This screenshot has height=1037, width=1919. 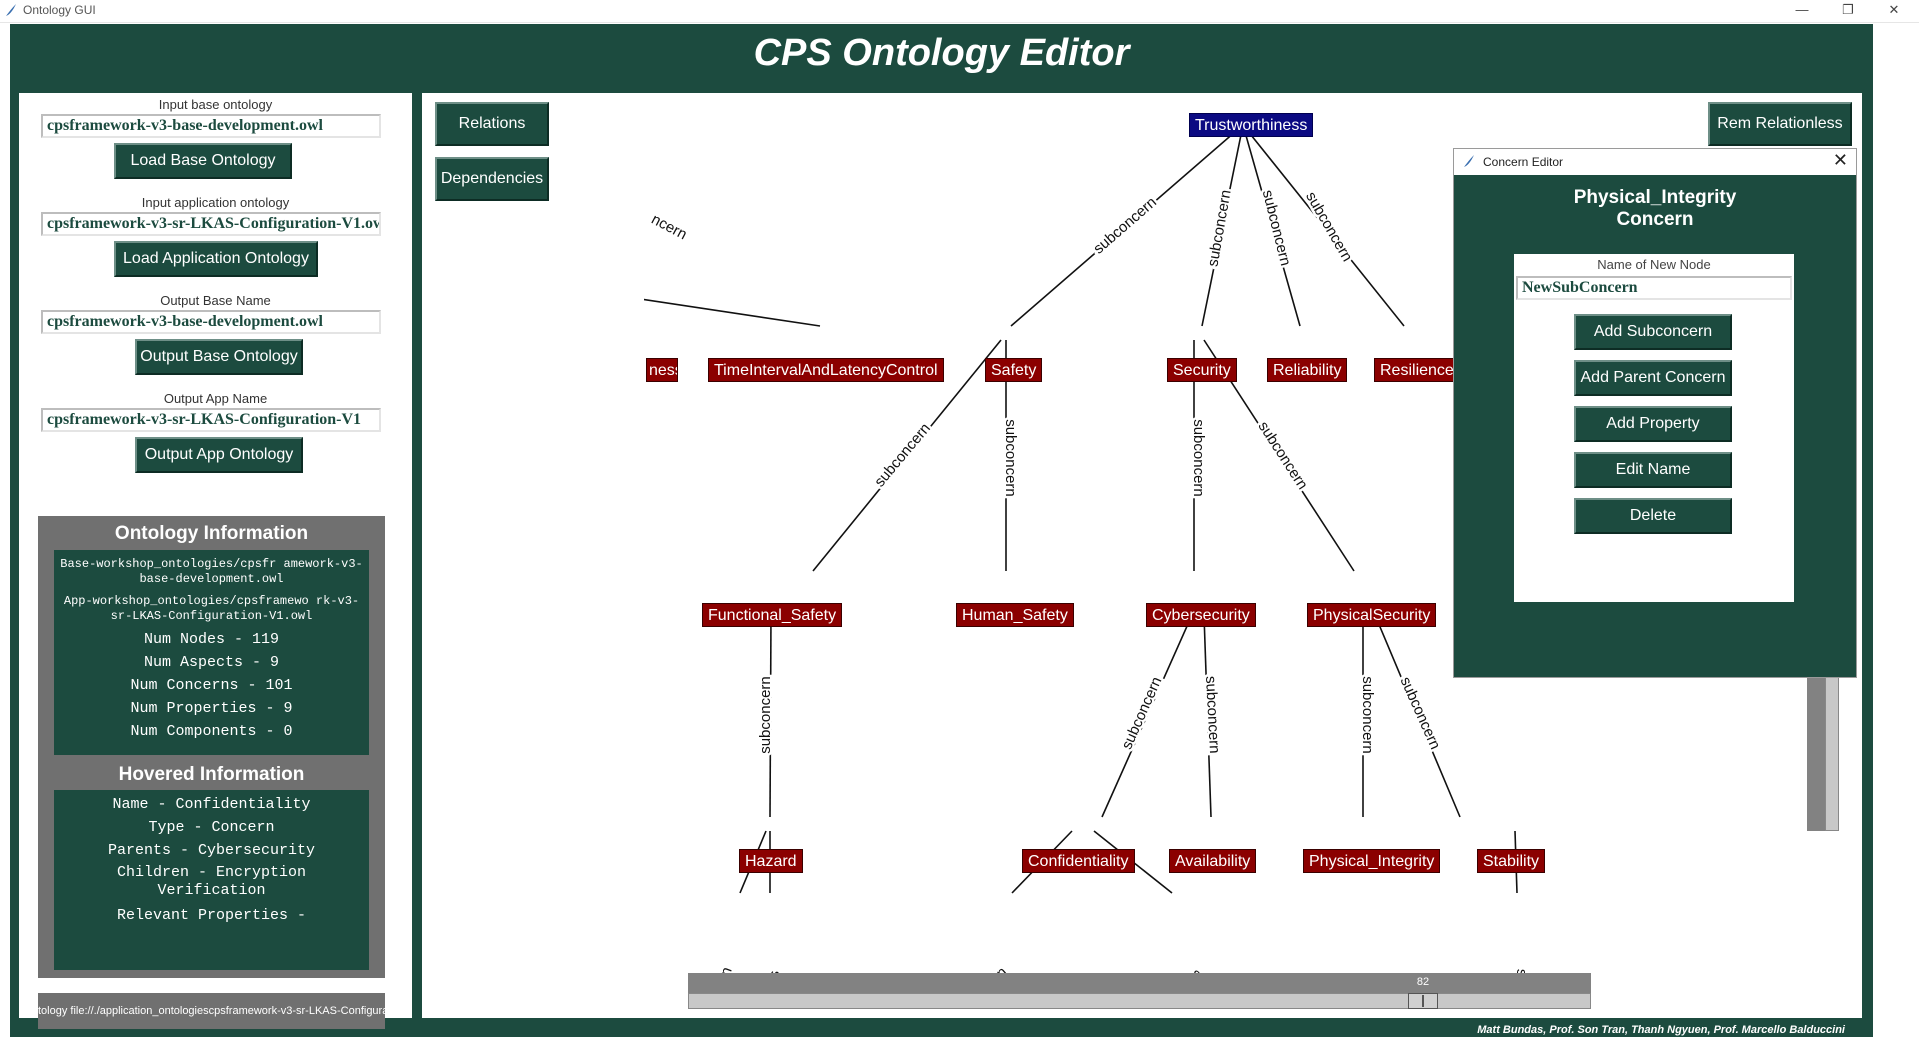 What do you see at coordinates (1202, 370) in the screenshot?
I see `node-security: Security` at bounding box center [1202, 370].